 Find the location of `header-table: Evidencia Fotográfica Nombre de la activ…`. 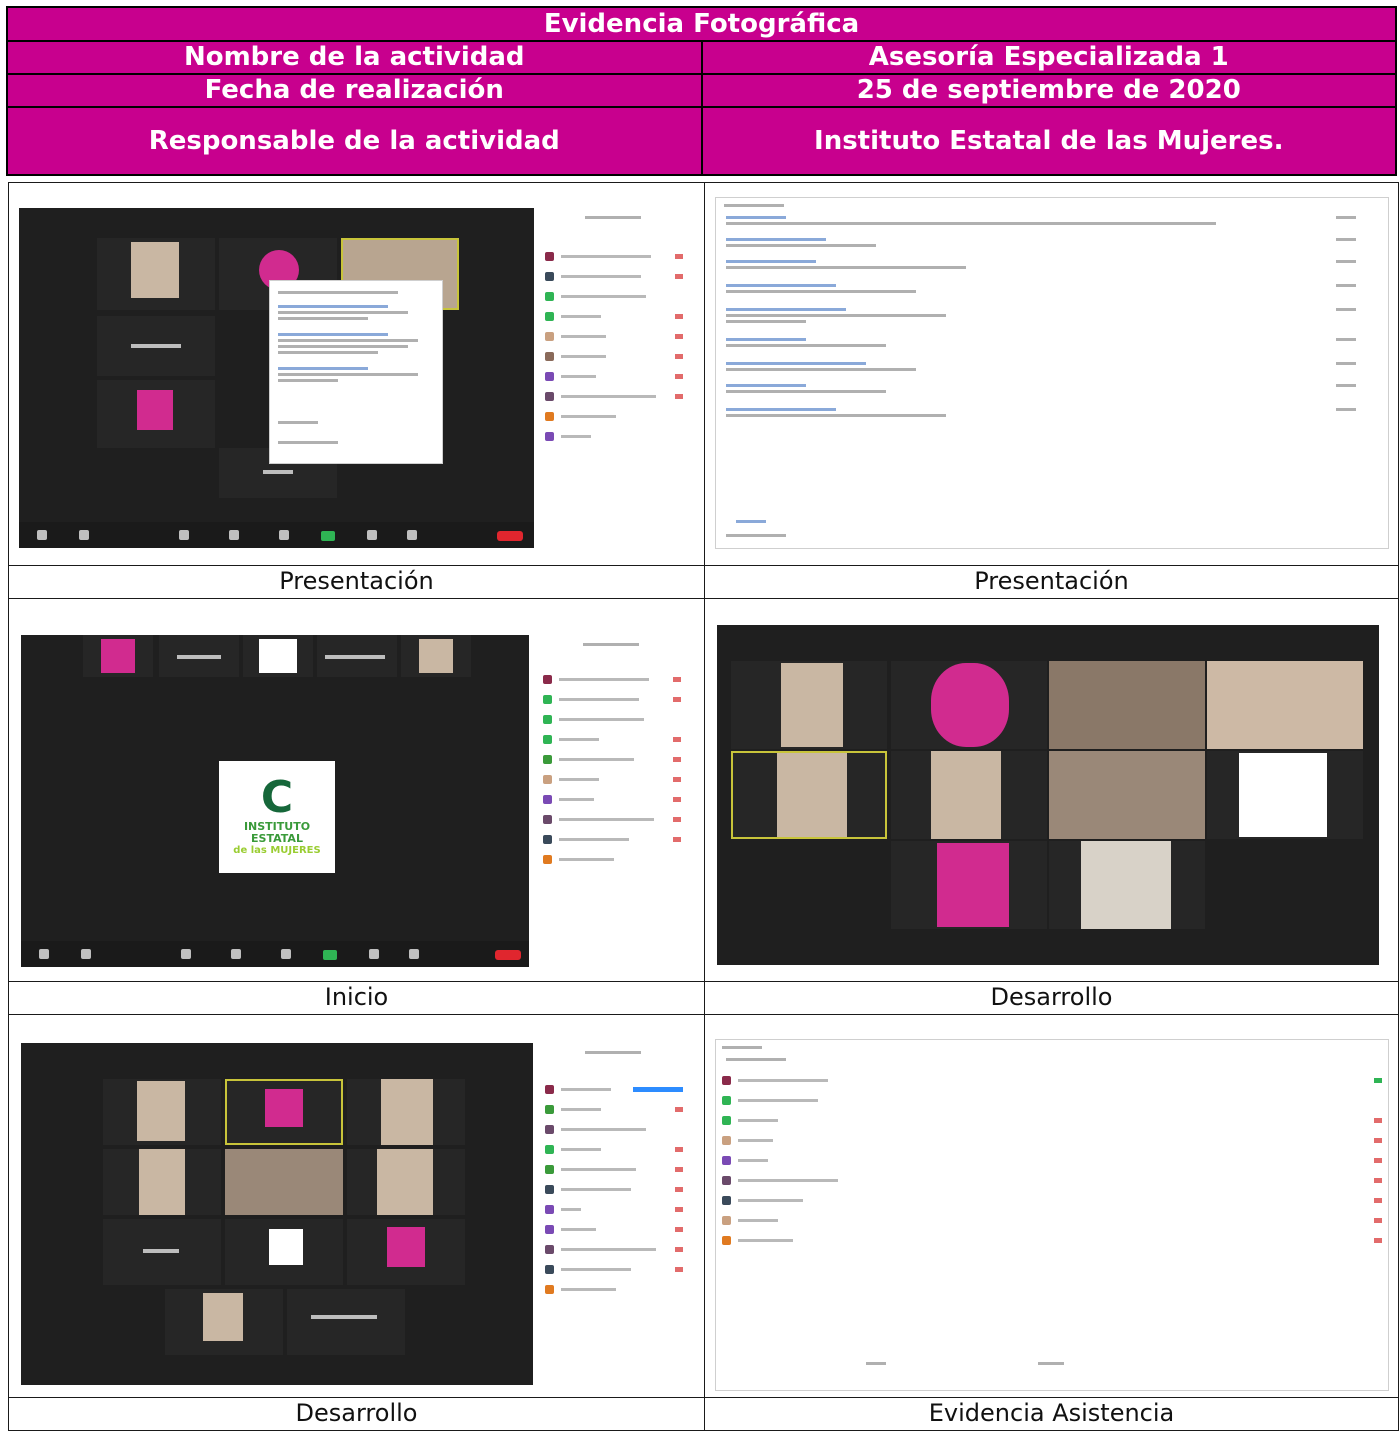

header-table: Evidencia Fotográfica Nombre de la activ… is located at coordinates (701, 91).